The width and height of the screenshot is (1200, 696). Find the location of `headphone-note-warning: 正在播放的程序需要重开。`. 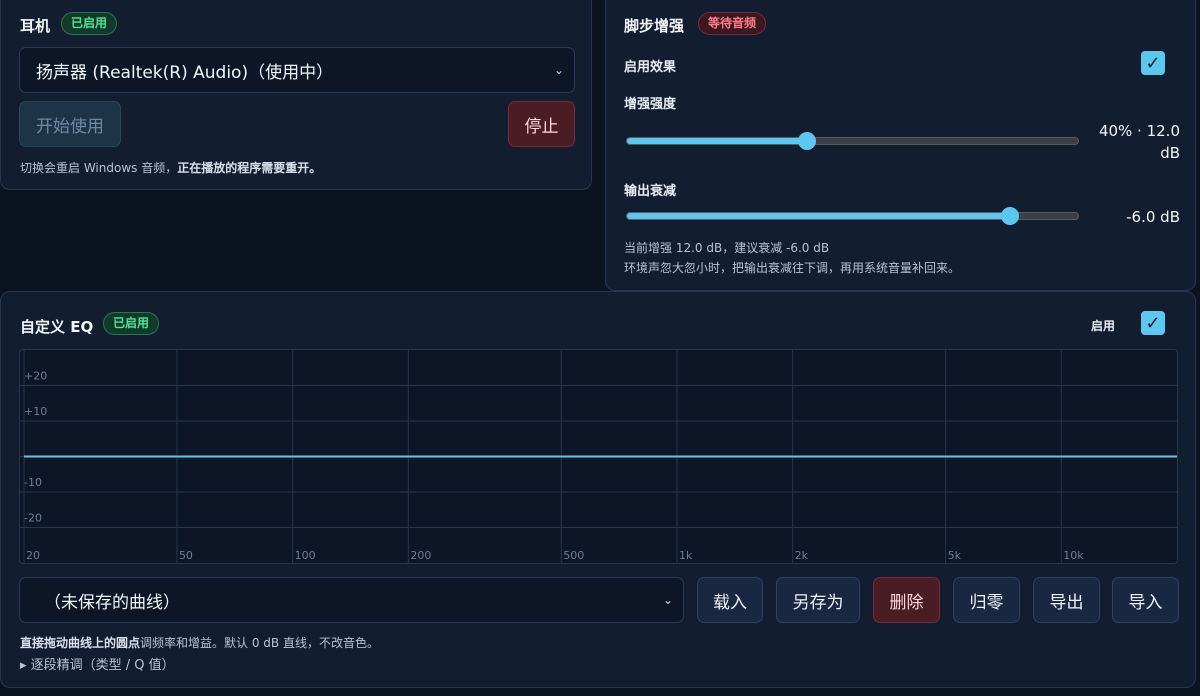

headphone-note-warning: 正在播放的程序需要重开。 is located at coordinates (249, 168).